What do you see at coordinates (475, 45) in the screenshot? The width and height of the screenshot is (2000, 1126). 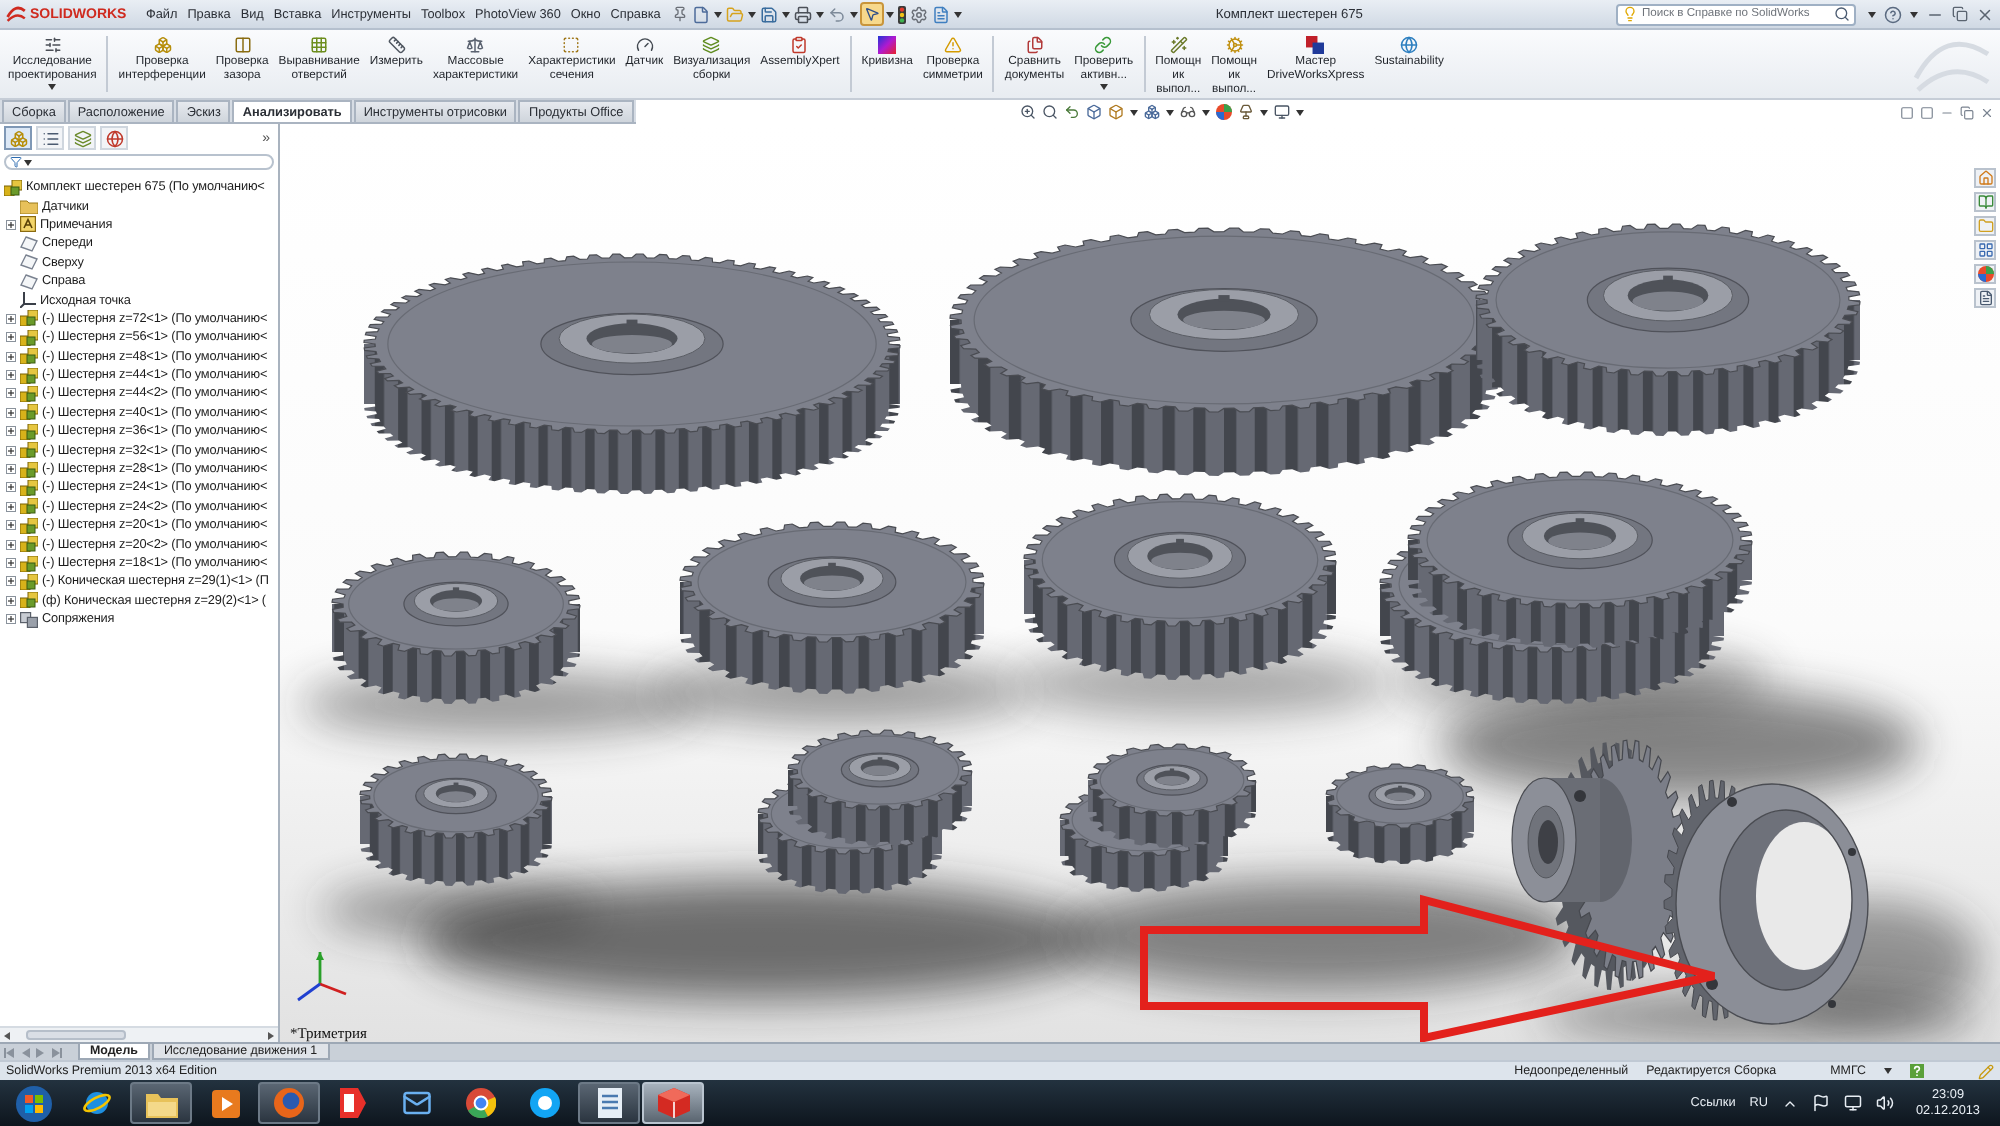 I see `scale-icon` at bounding box center [475, 45].